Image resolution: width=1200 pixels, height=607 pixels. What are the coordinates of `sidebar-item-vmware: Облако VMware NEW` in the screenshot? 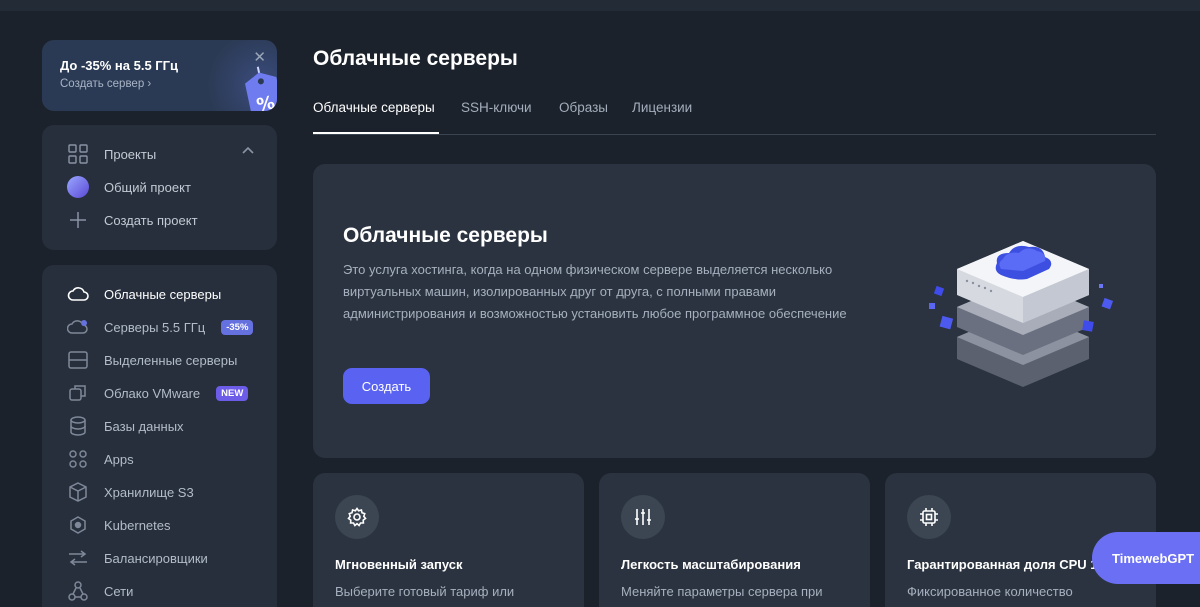 It's located at (158, 393).